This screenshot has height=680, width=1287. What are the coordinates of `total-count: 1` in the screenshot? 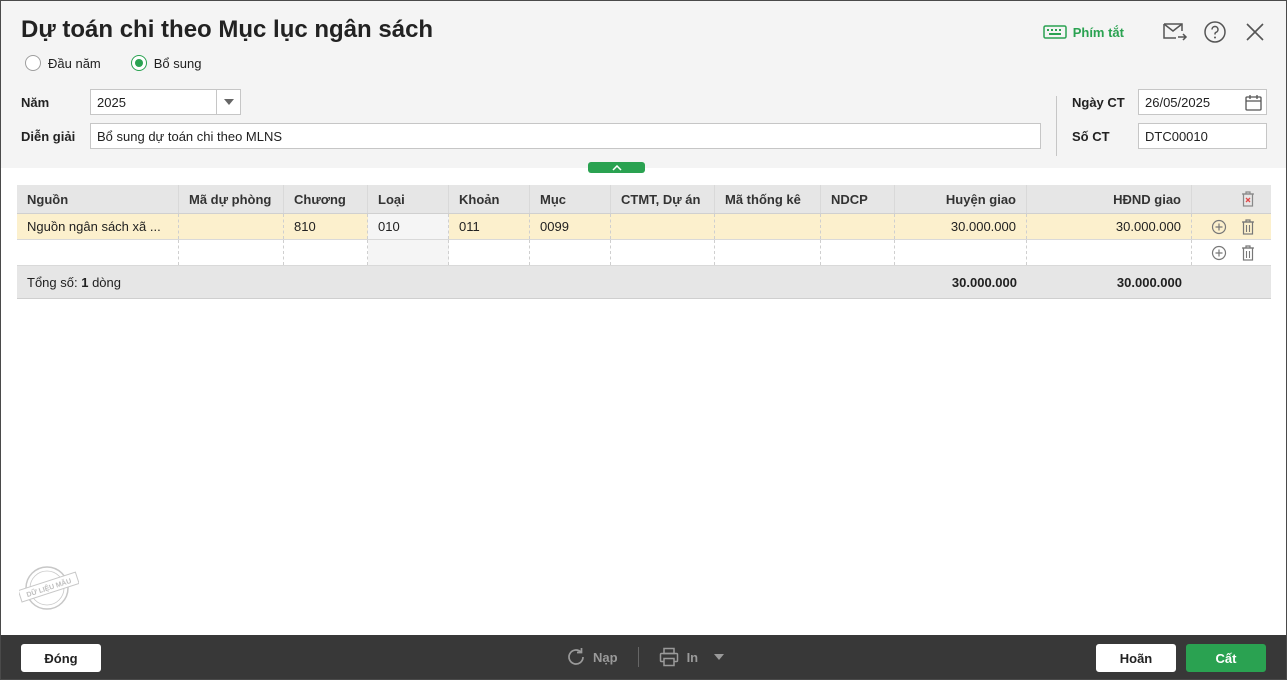 It's located at (85, 282).